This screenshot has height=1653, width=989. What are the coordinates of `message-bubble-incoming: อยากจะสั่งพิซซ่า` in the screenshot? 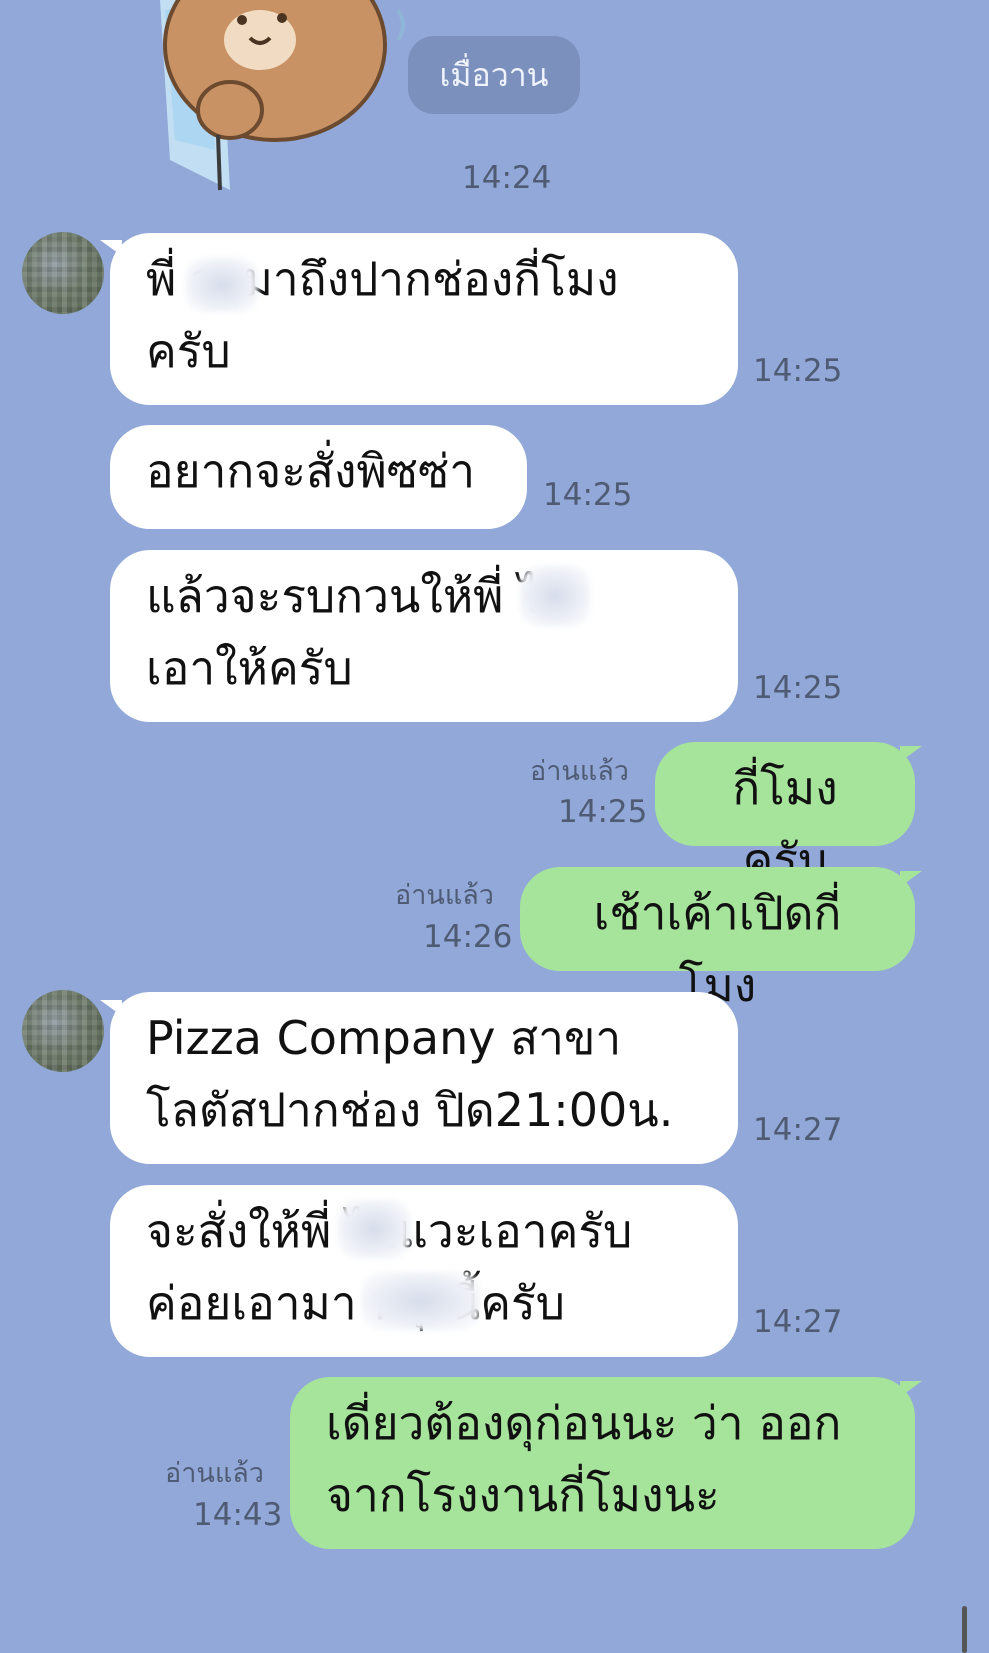 It's located at (318, 477).